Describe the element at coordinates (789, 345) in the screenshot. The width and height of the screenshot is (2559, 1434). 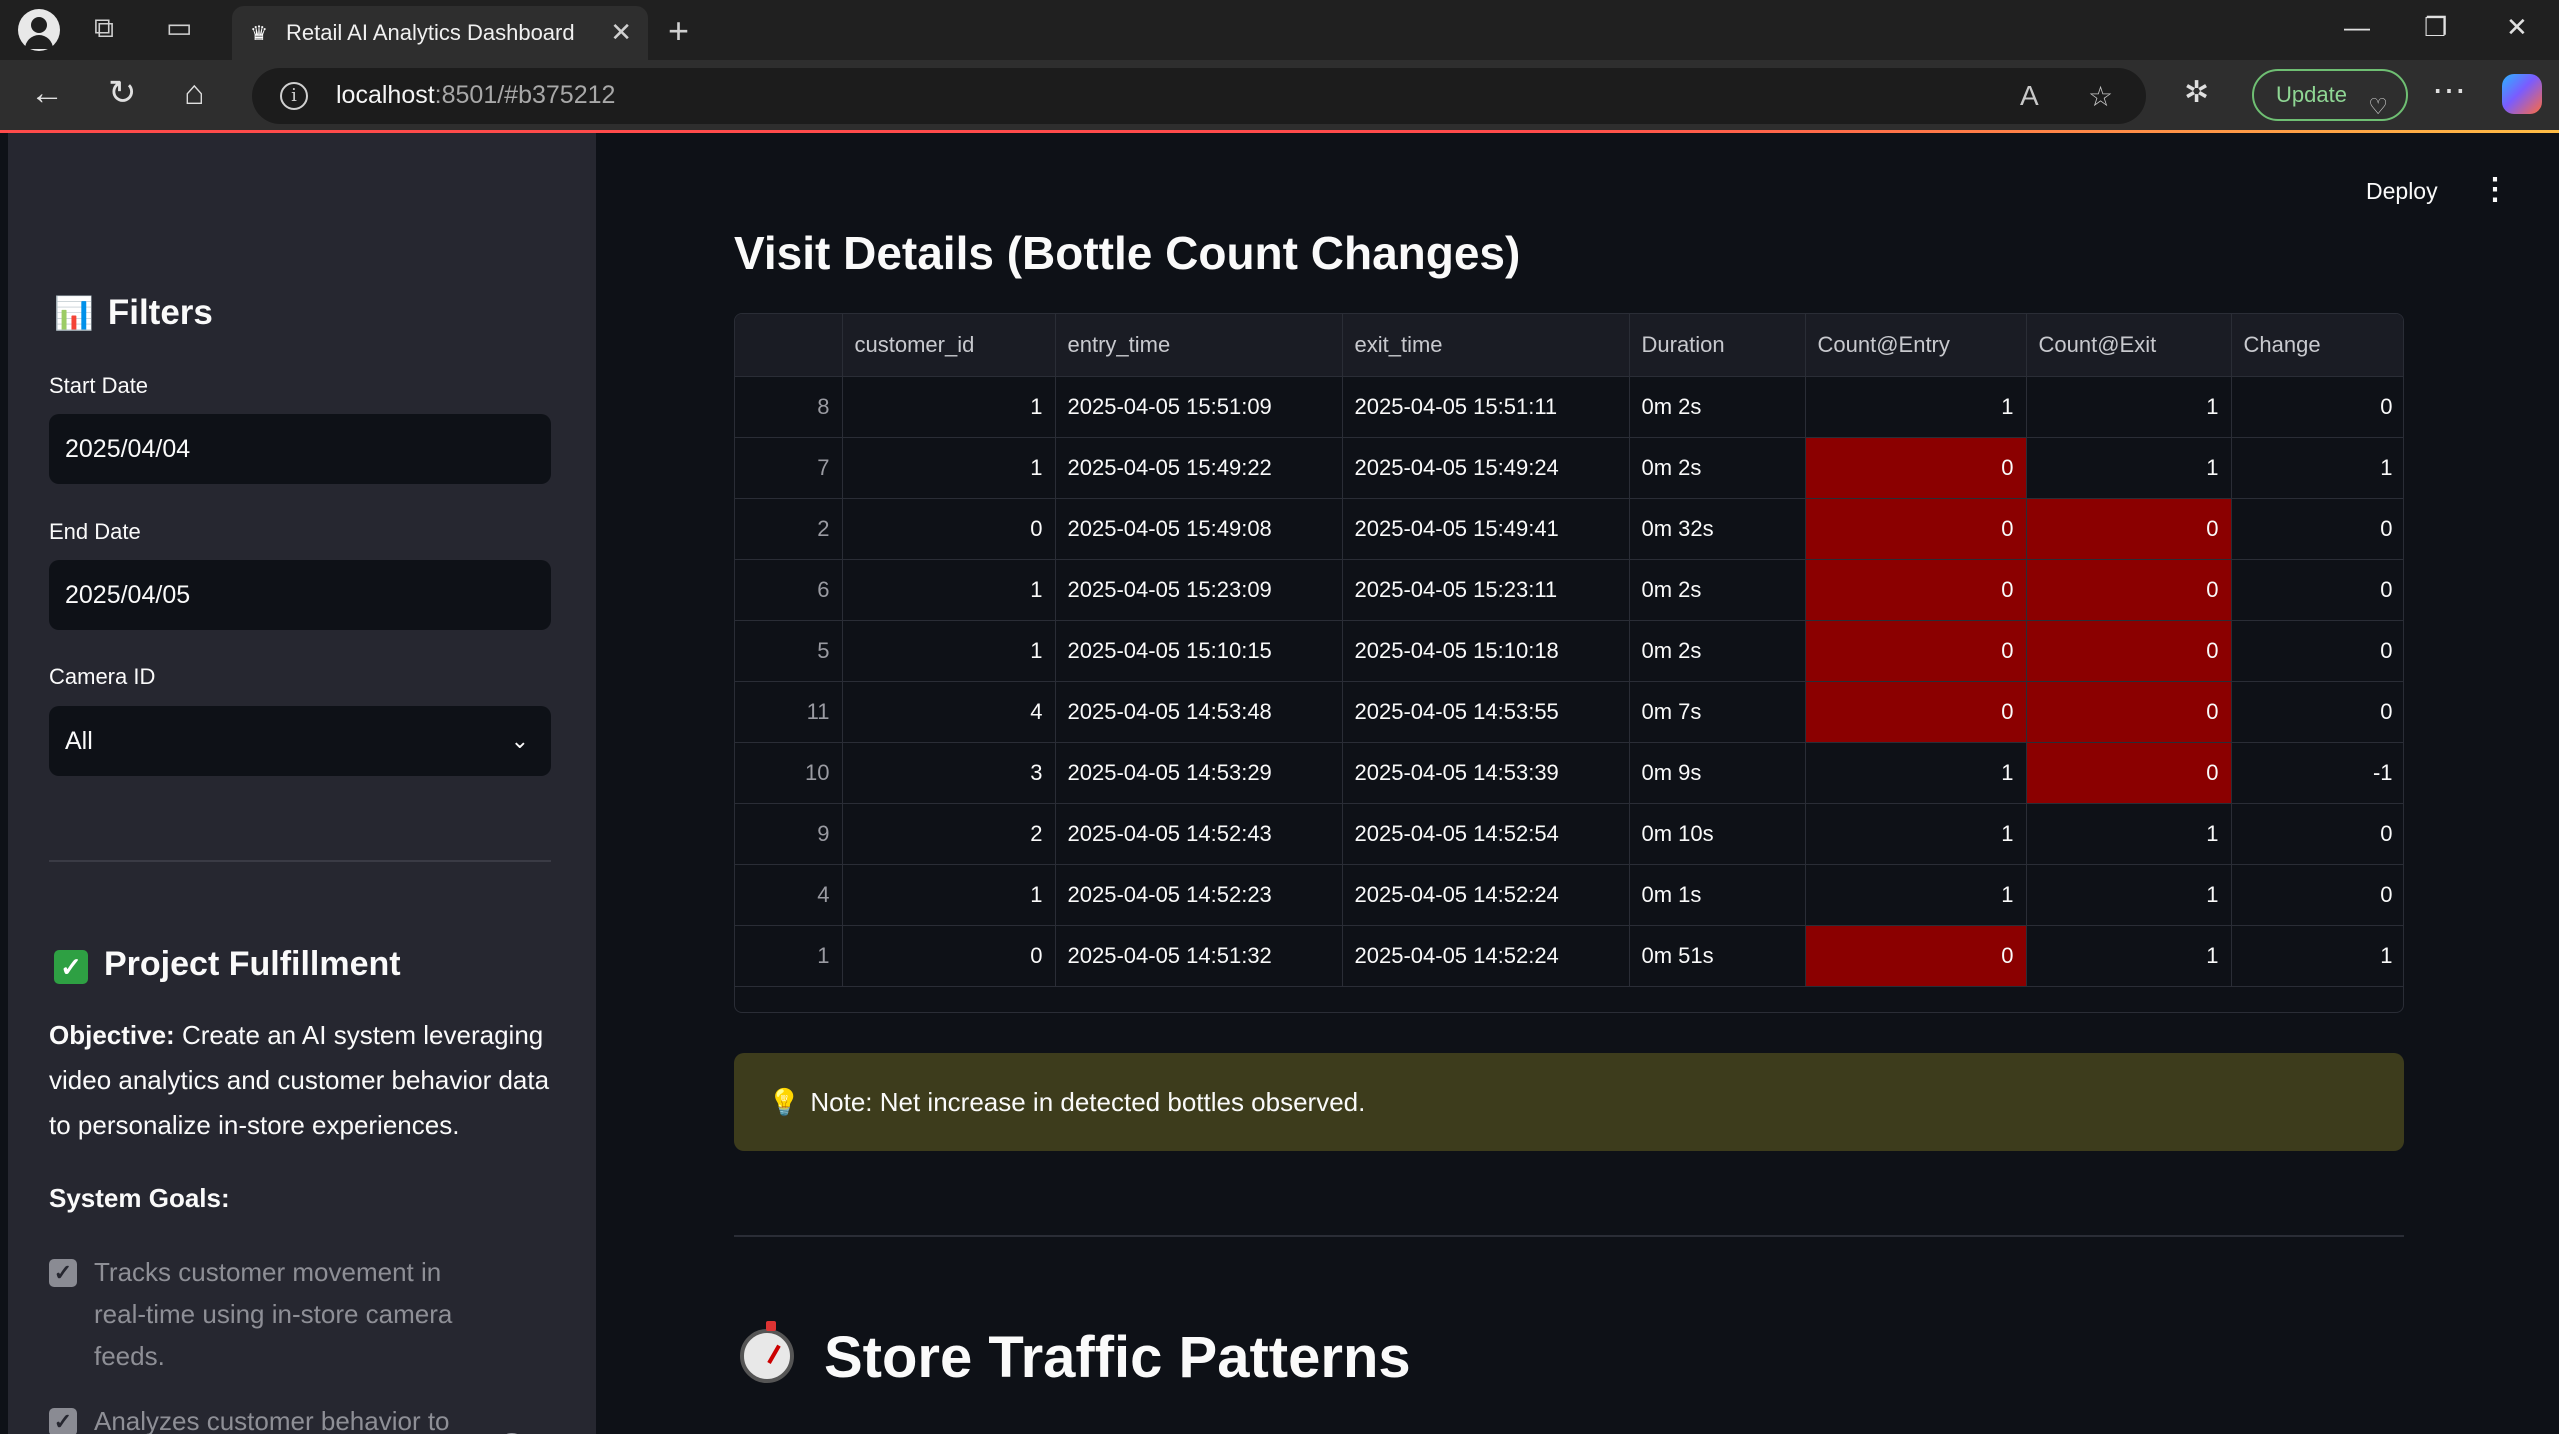
I see `index-column-header` at that location.